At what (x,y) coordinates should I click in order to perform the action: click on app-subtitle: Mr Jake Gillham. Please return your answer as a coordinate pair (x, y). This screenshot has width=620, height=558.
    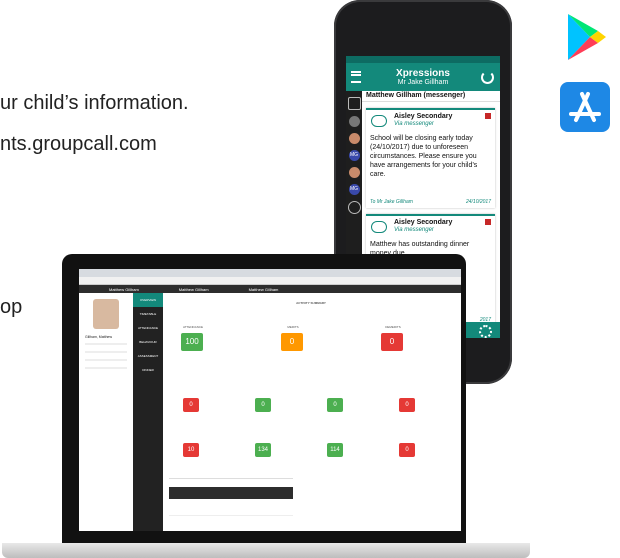
    Looking at the image, I should click on (423, 82).